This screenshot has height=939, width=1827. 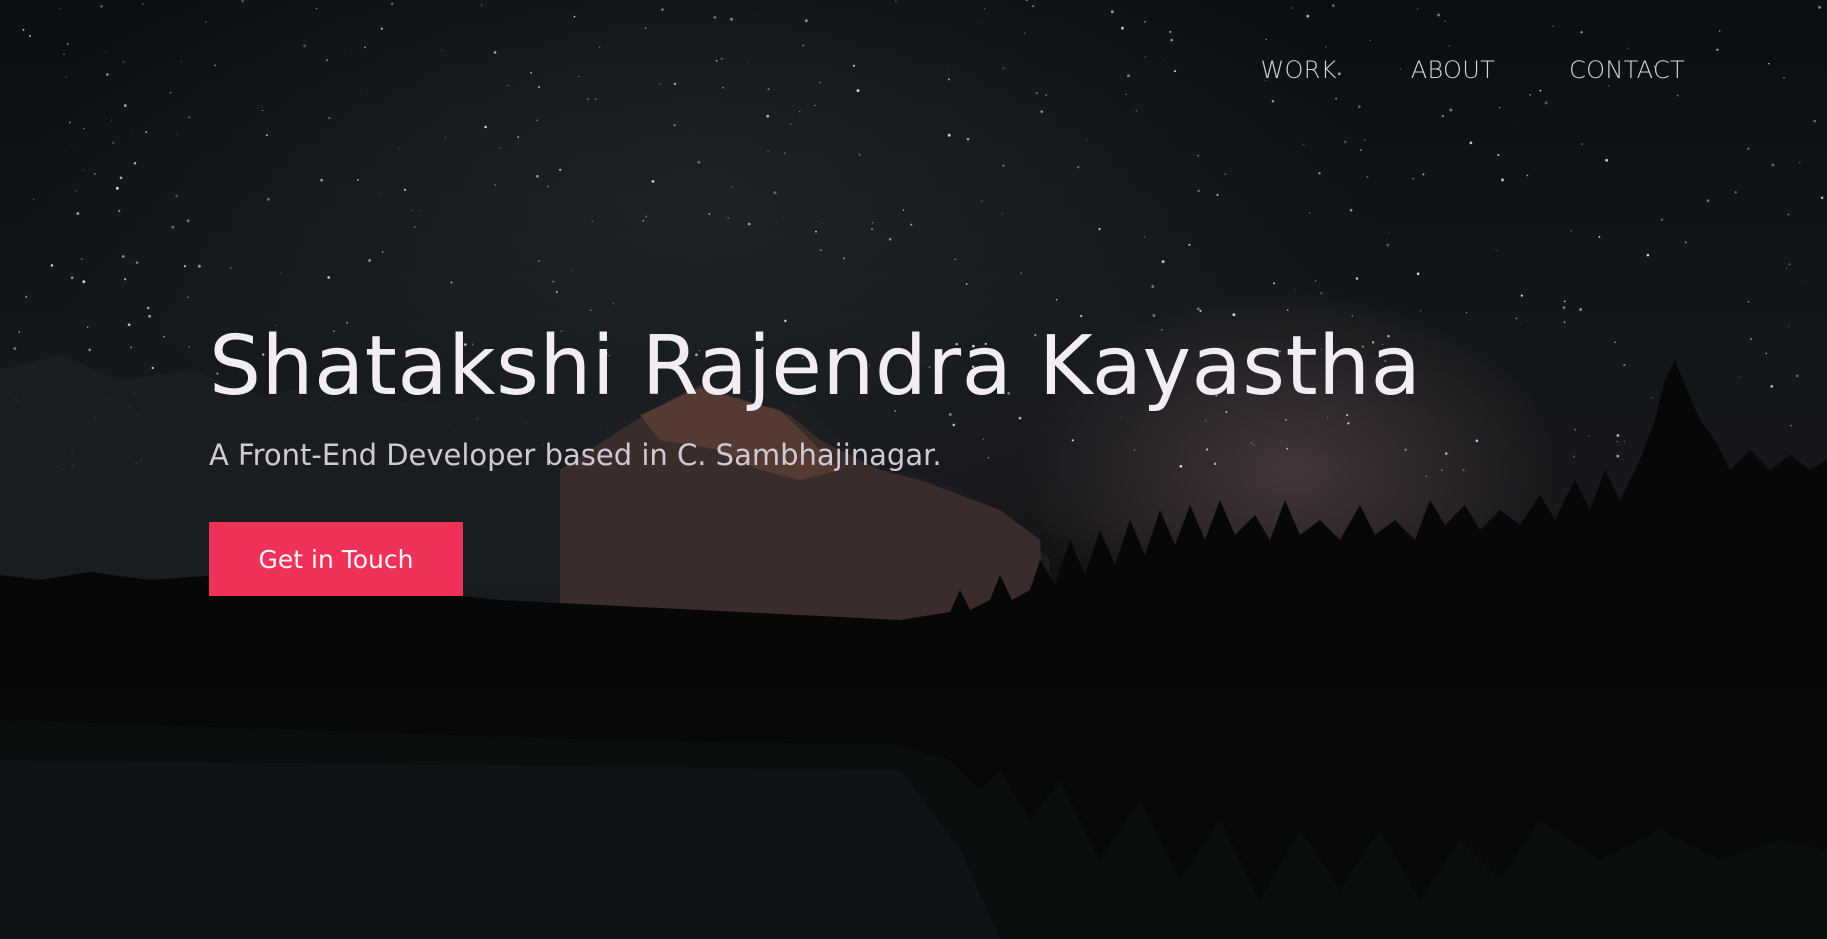 I want to click on nav-link-about: ABOUT, so click(x=1453, y=70).